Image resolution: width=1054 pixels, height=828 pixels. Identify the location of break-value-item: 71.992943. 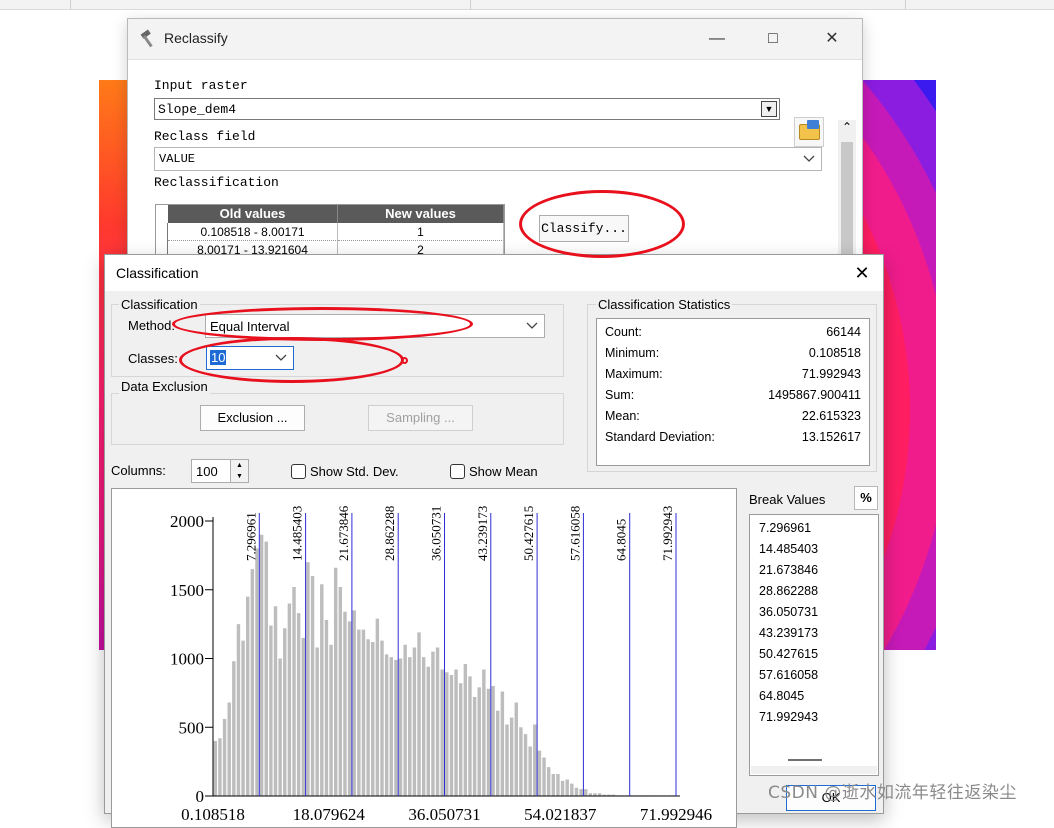
(788, 717).